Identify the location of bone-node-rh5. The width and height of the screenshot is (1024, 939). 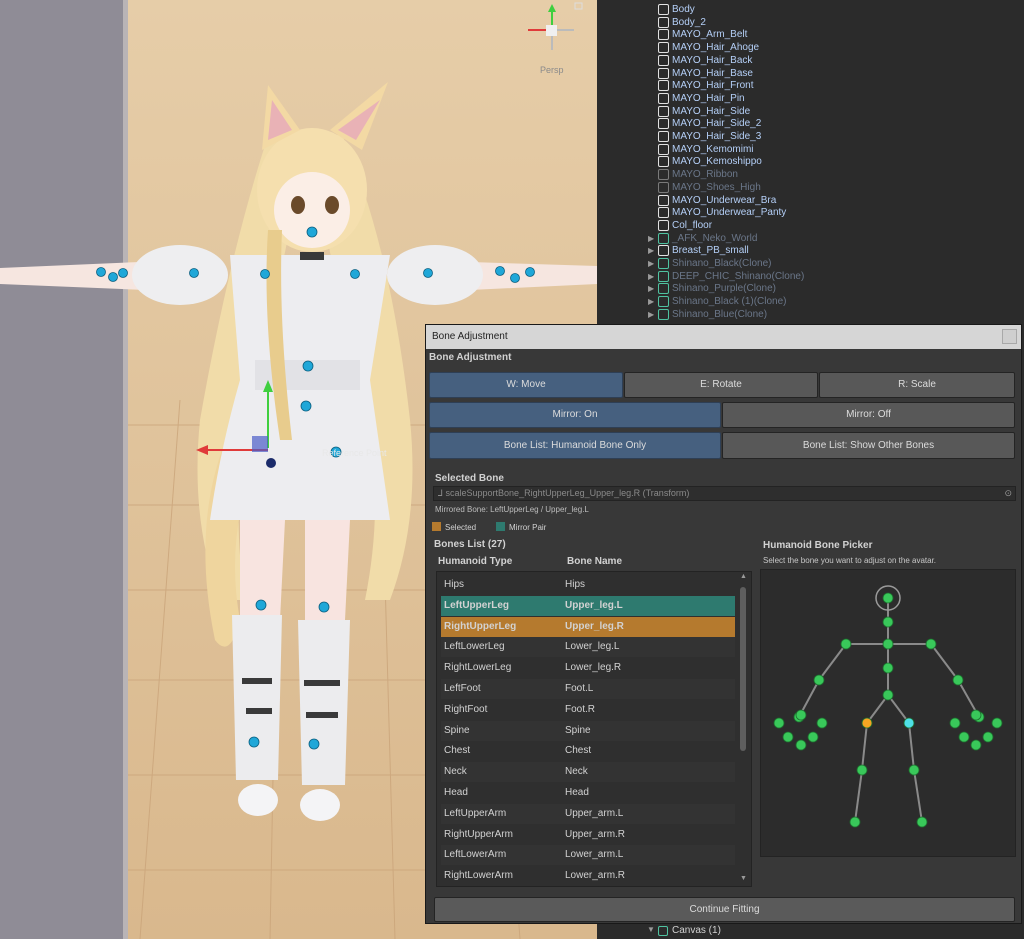
(976, 745).